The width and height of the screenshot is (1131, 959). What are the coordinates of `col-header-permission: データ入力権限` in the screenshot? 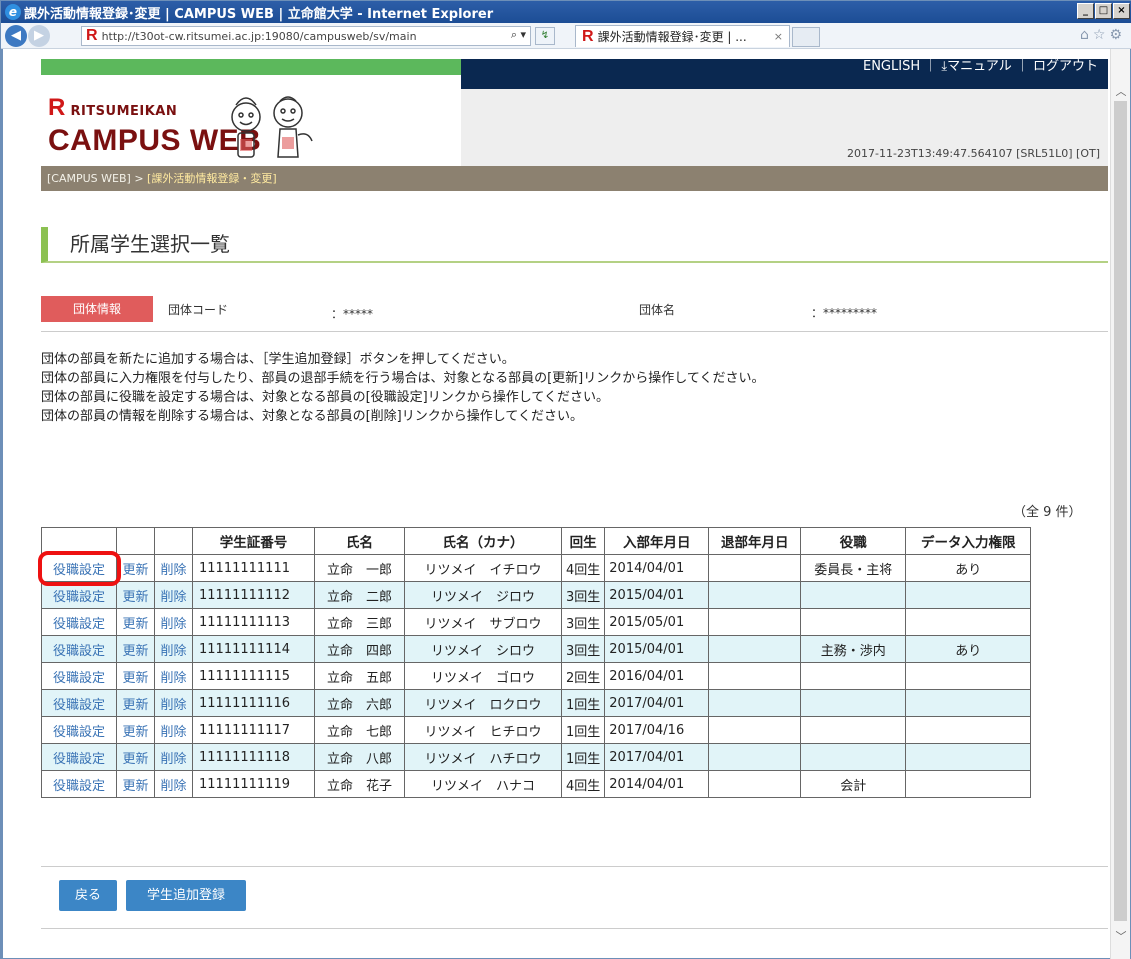 It's located at (968, 541).